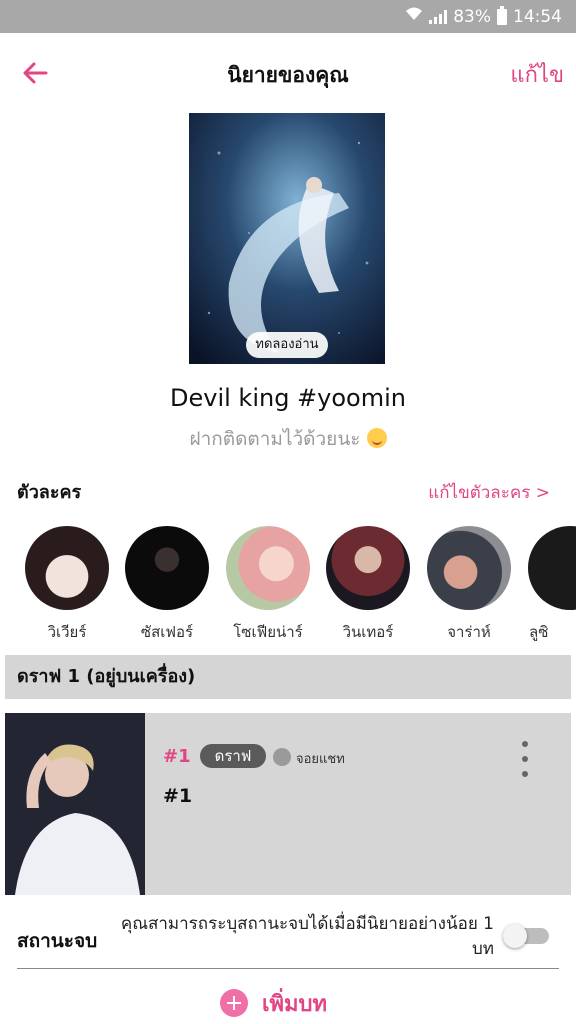 The width and height of the screenshot is (576, 1024). I want to click on end-status-toggle, so click(526, 936).